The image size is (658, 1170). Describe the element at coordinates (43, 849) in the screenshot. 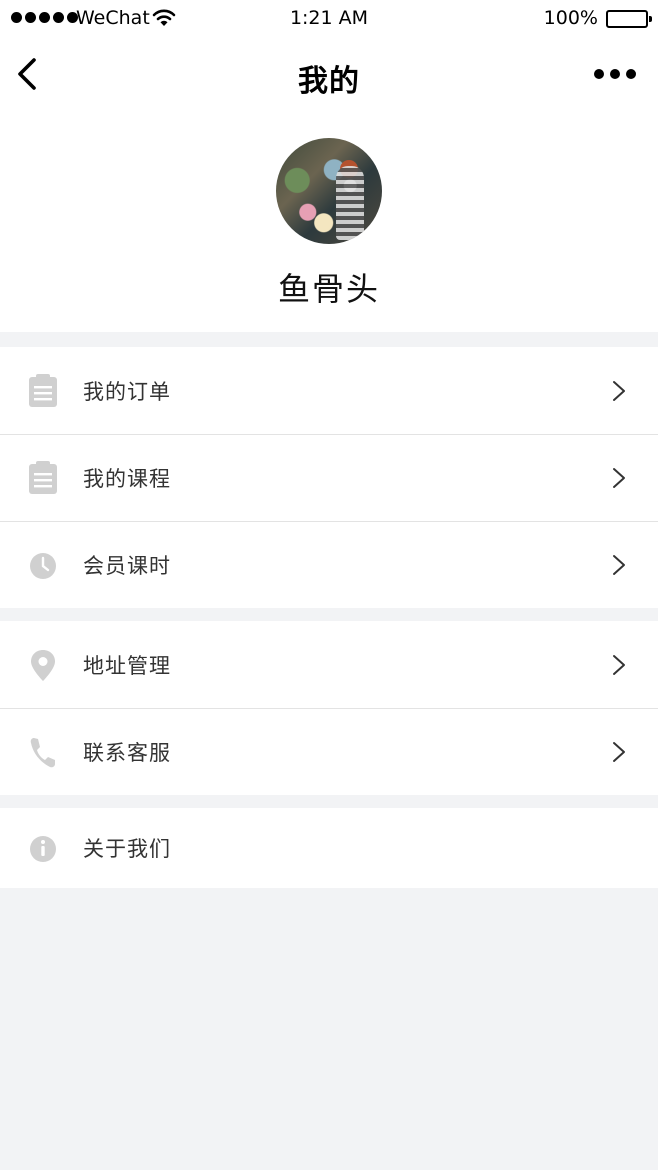

I see `info-icon` at that location.